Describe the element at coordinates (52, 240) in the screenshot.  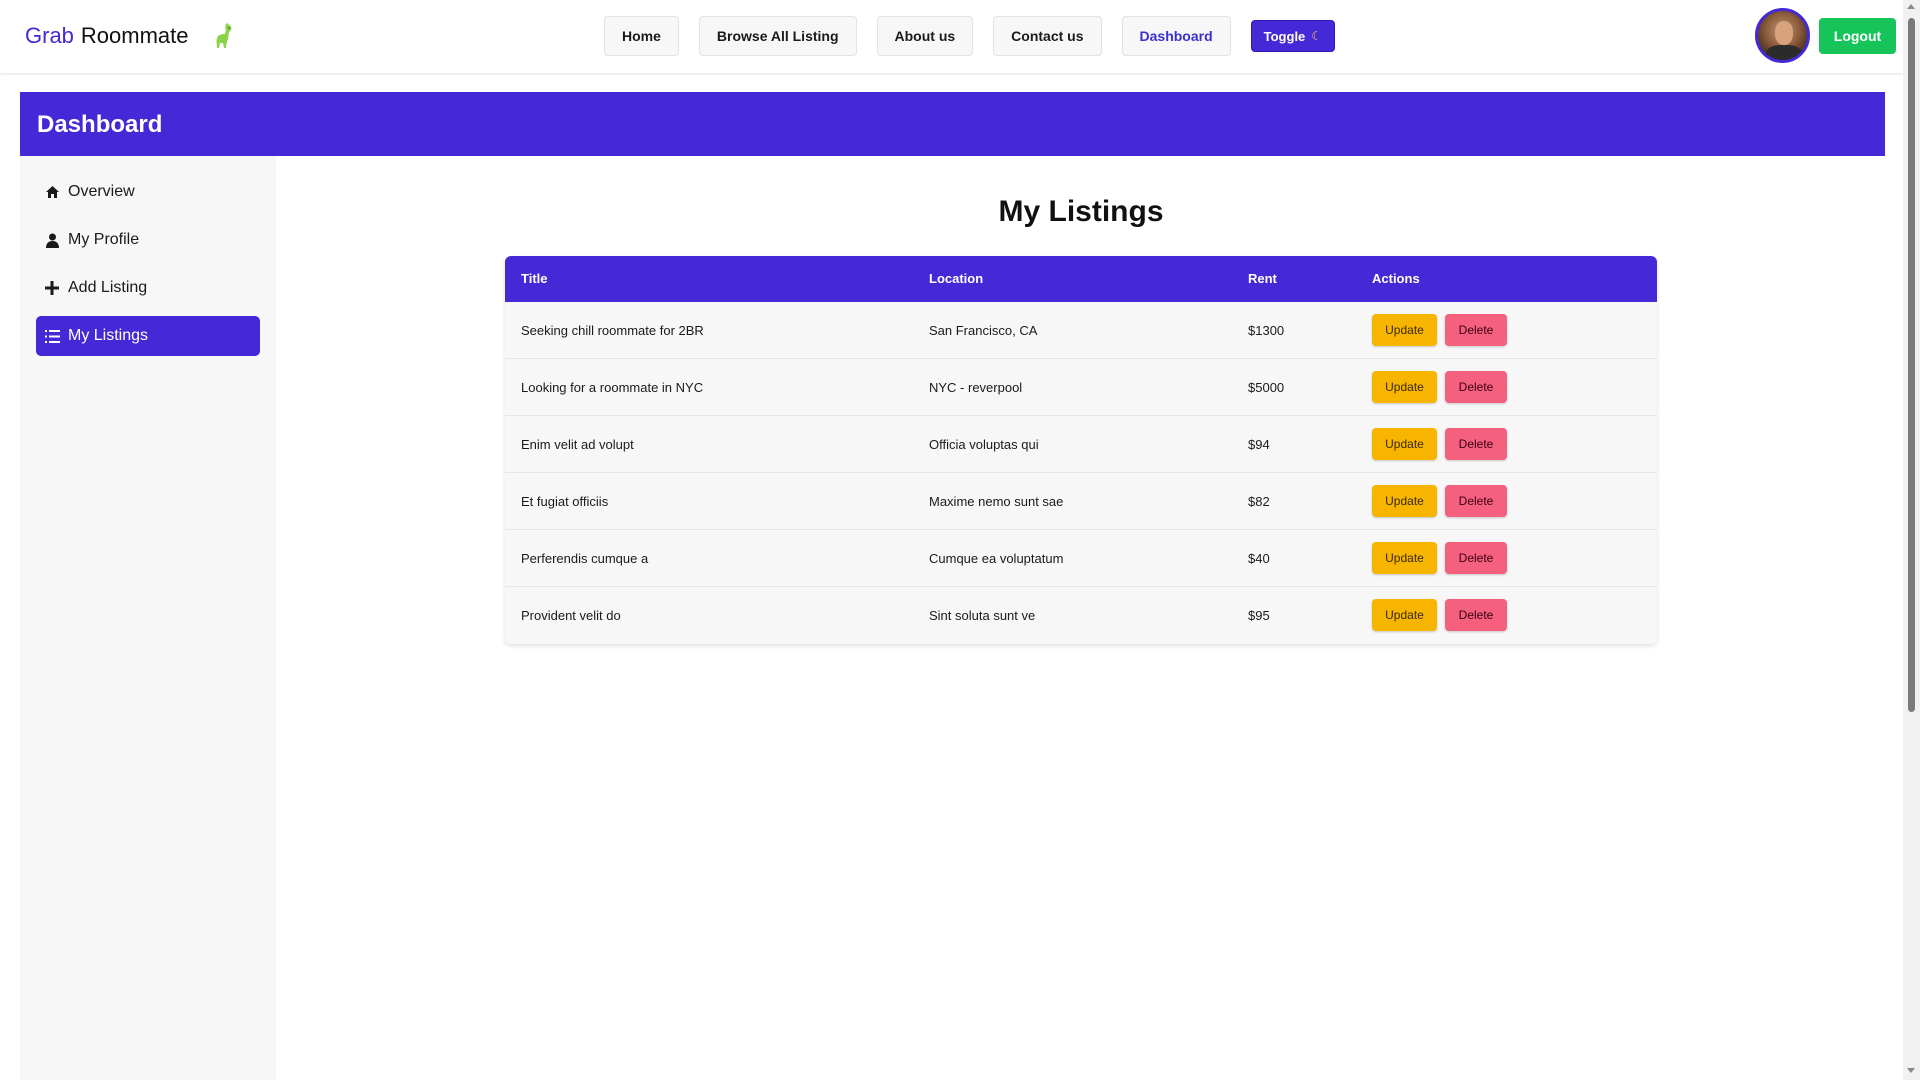
I see `user-icon` at that location.